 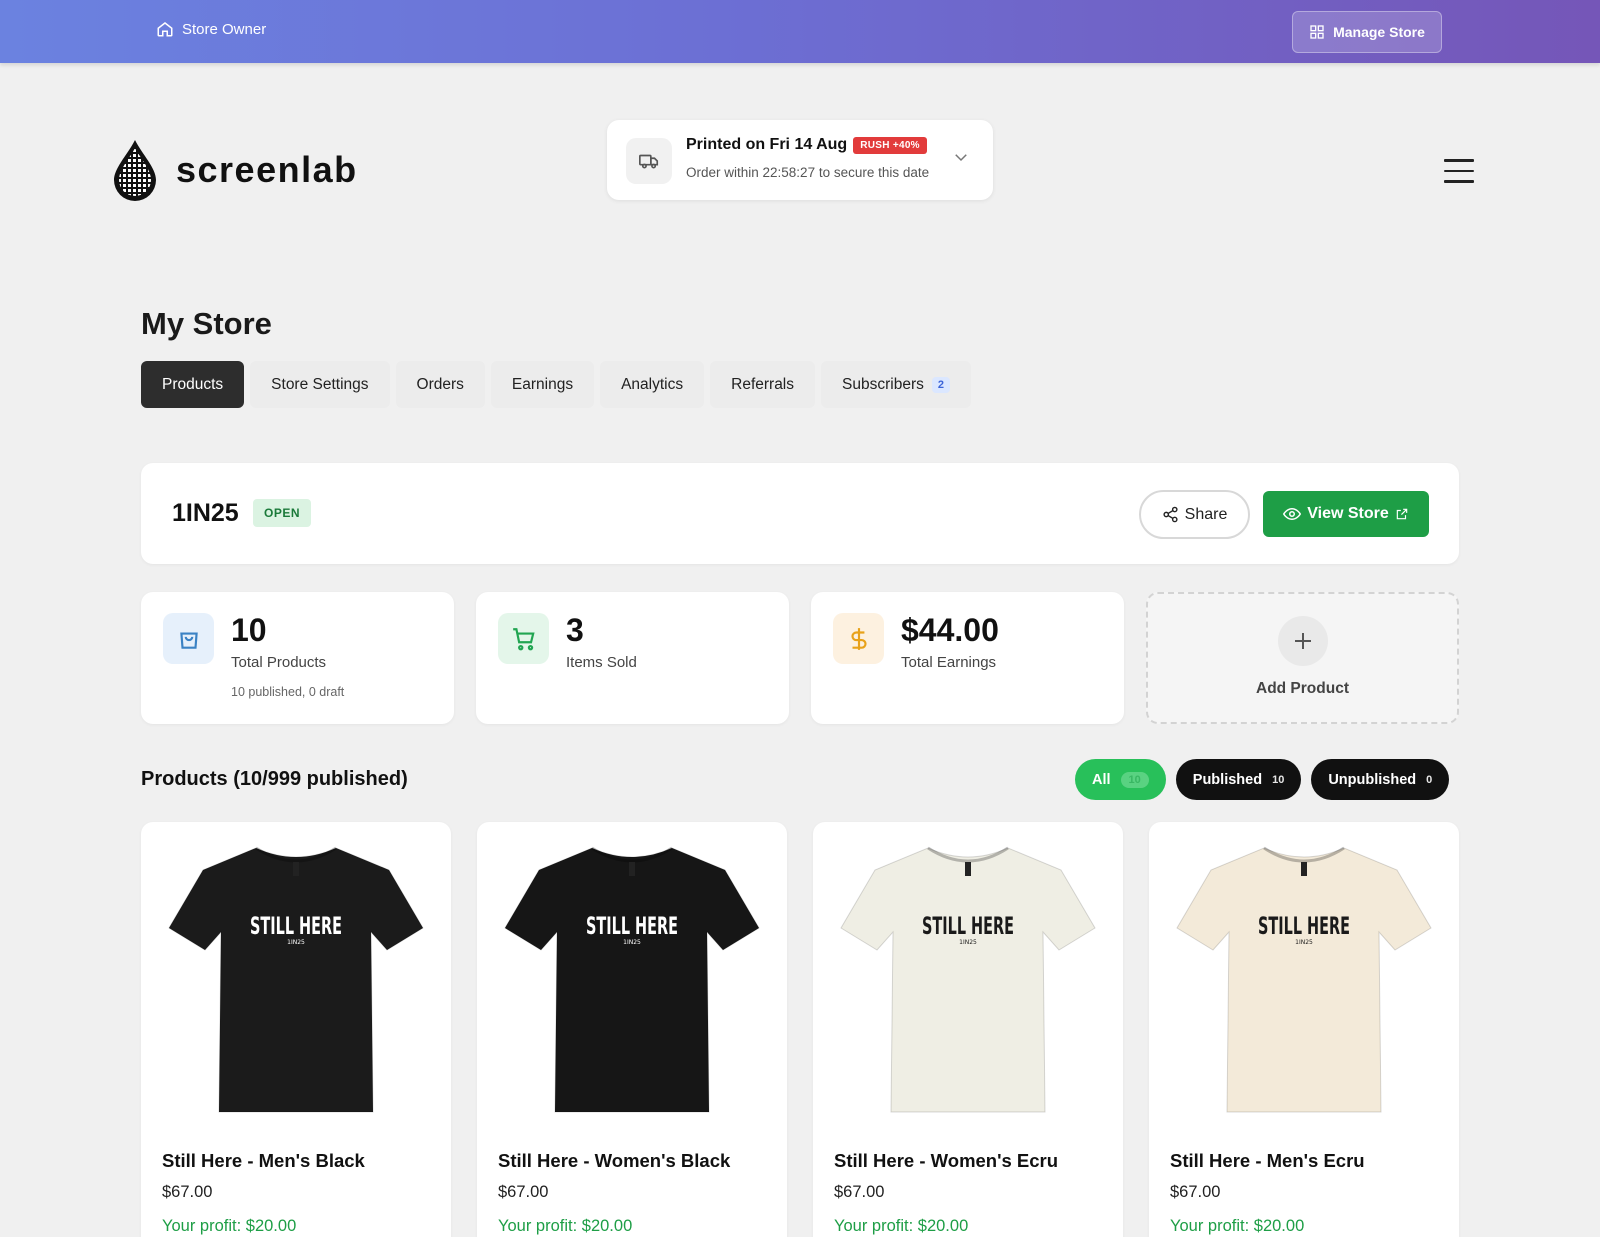 I want to click on stat-value: $44.00, so click(x=950, y=630).